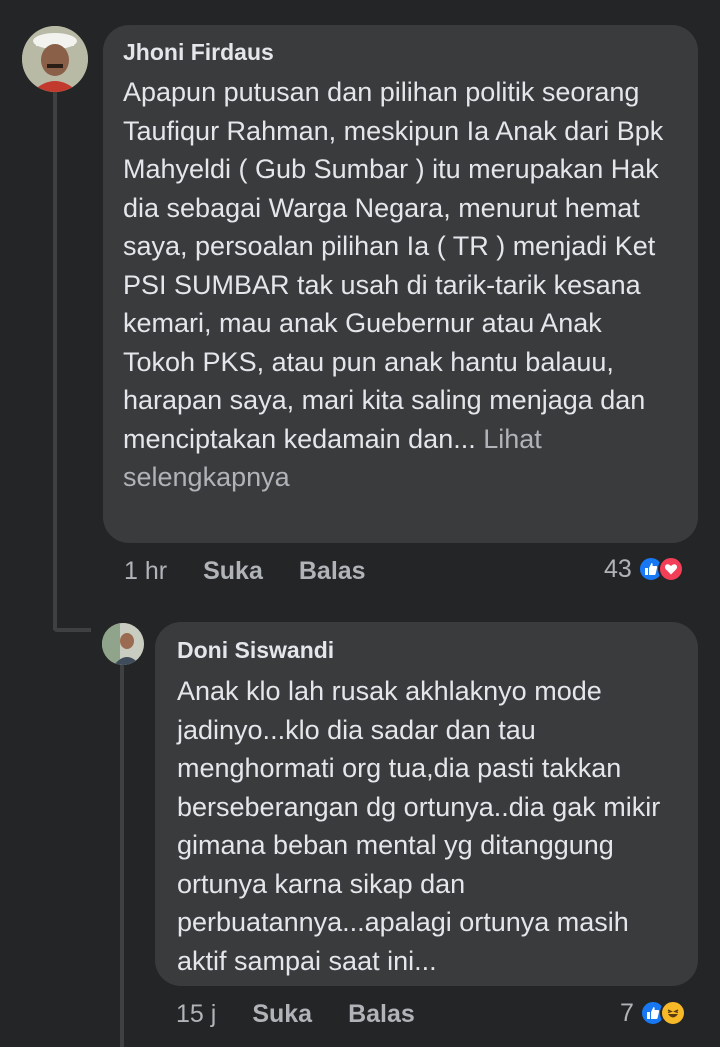  I want to click on comment-actions: 1 hr Suka Balas, so click(245, 571).